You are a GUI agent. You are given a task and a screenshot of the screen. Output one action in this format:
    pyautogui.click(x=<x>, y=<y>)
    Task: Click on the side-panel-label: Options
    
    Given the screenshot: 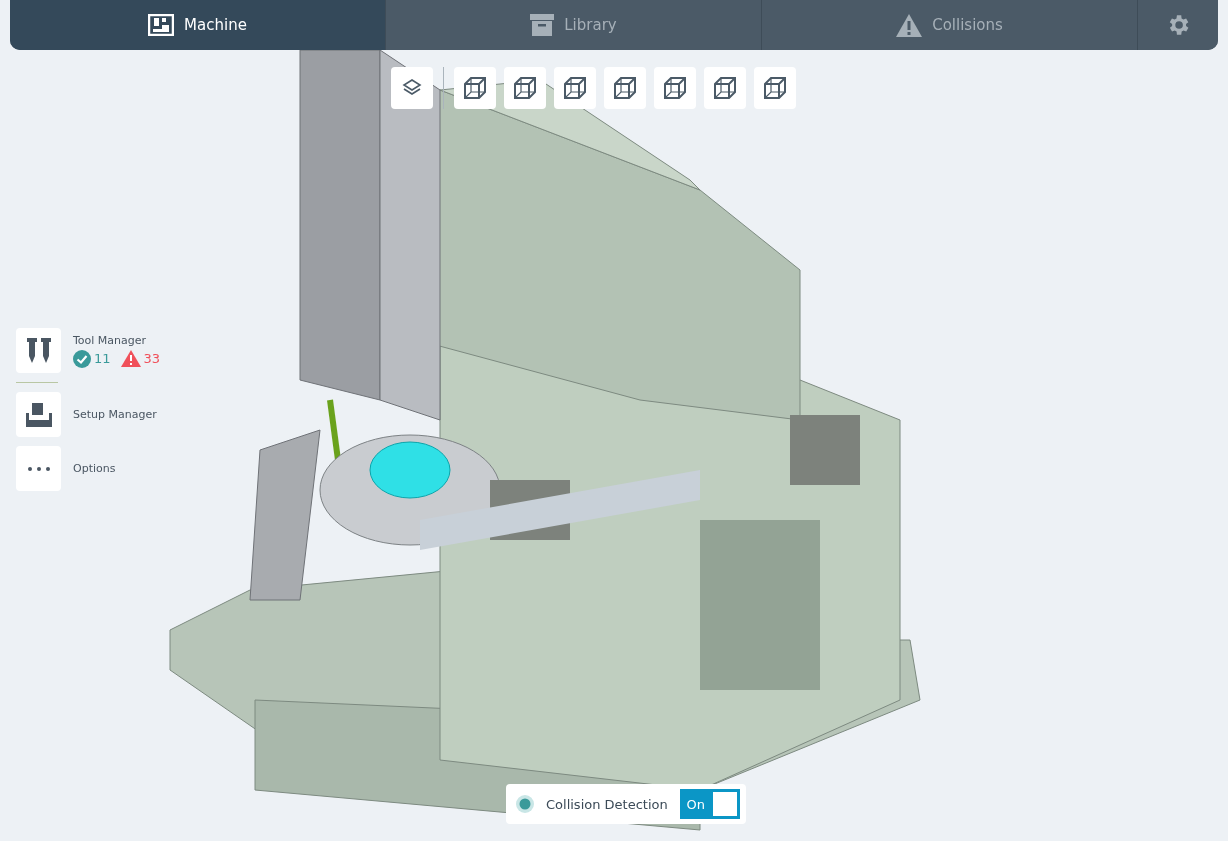 What is the action you would take?
    pyautogui.click(x=94, y=468)
    